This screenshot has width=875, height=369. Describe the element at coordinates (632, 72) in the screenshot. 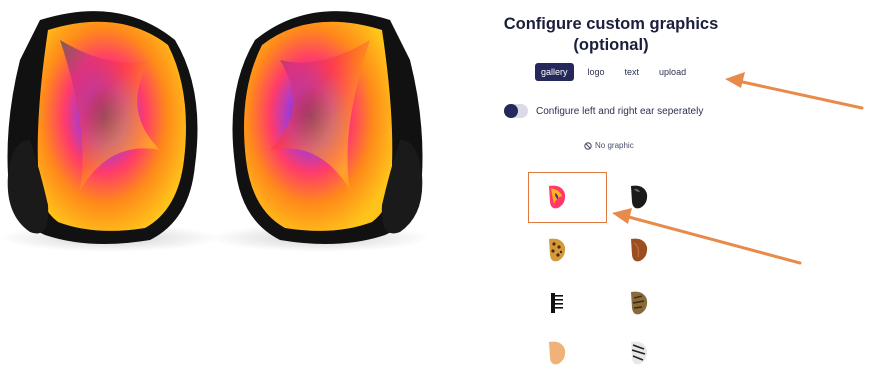

I see `tab-text: text` at that location.